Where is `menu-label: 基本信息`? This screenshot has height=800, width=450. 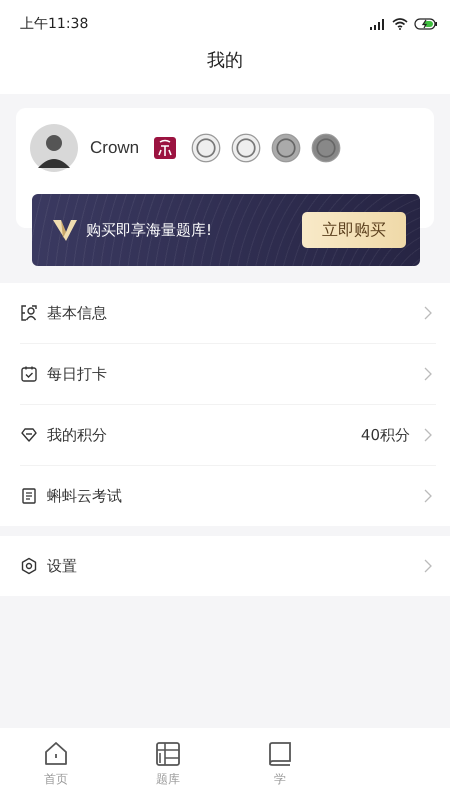 menu-label: 基本信息 is located at coordinates (77, 313).